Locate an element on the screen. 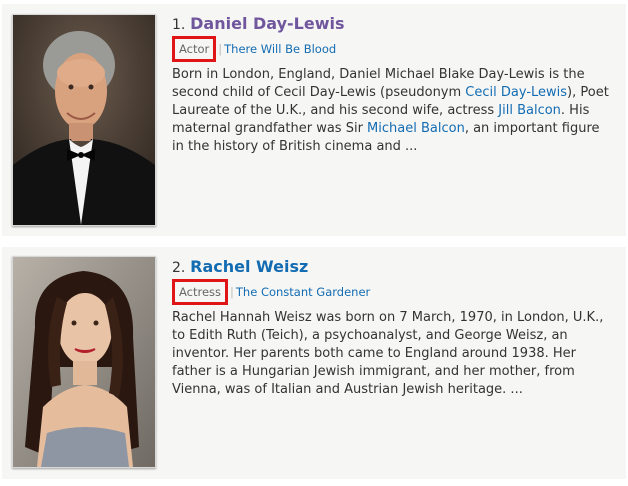  result-meta: Actor | There Will Be Blood is located at coordinates (393, 49).